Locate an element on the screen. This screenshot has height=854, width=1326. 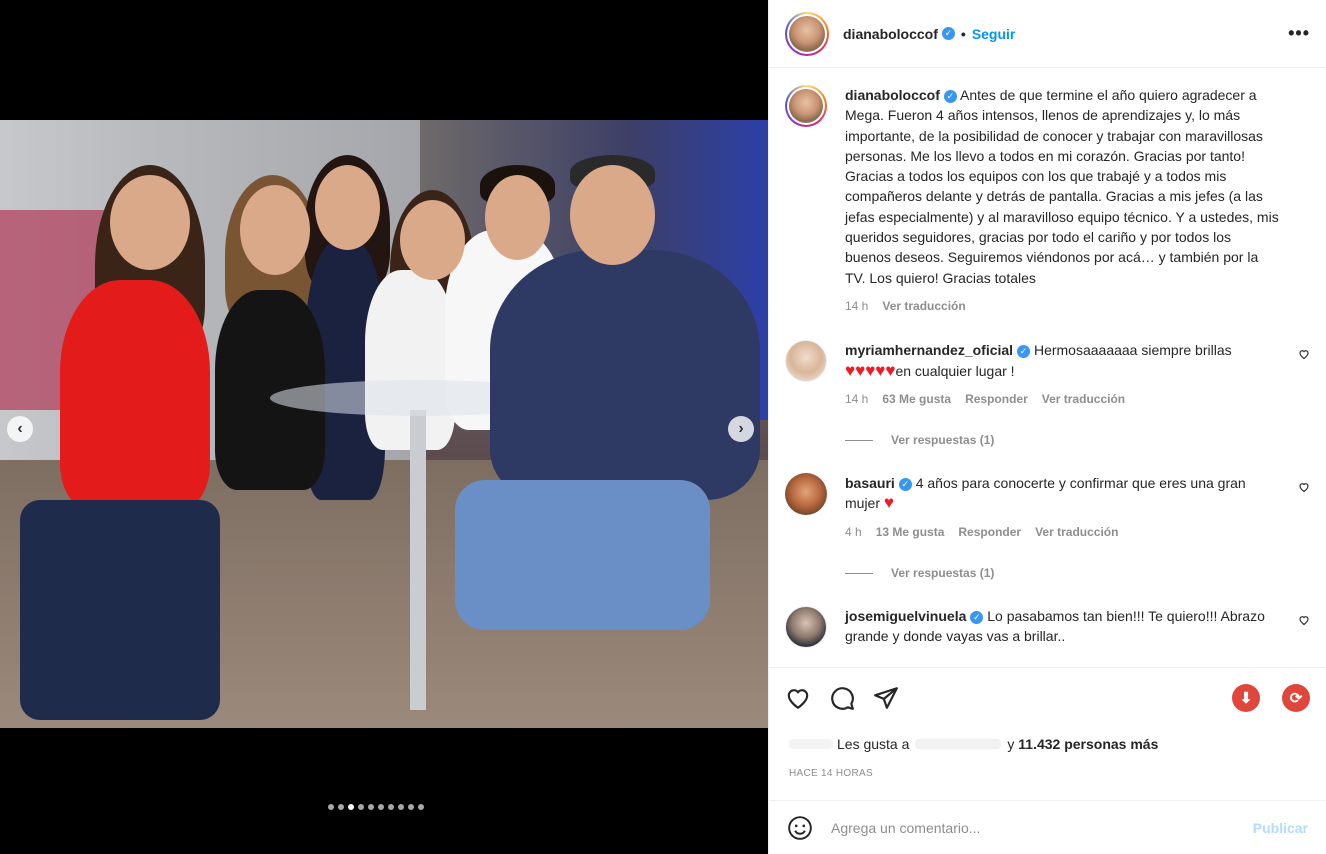
caption-username: dianaboloccof is located at coordinates (892, 95).